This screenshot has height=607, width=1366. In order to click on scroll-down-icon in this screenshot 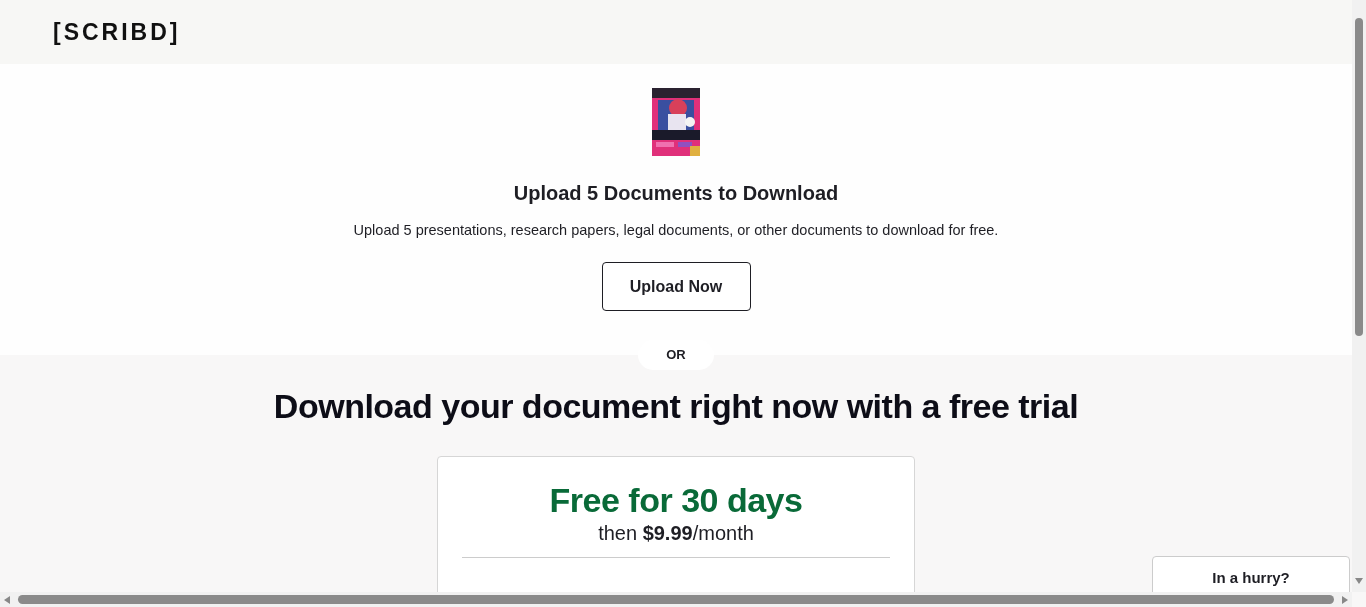, I will do `click(1359, 581)`.